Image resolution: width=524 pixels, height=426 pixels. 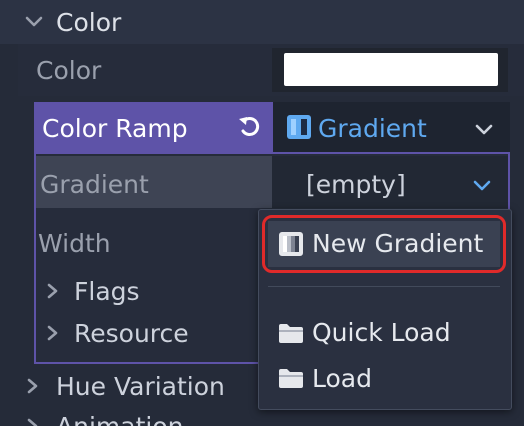 I want to click on section-header-animation: Animation, so click(x=129, y=417).